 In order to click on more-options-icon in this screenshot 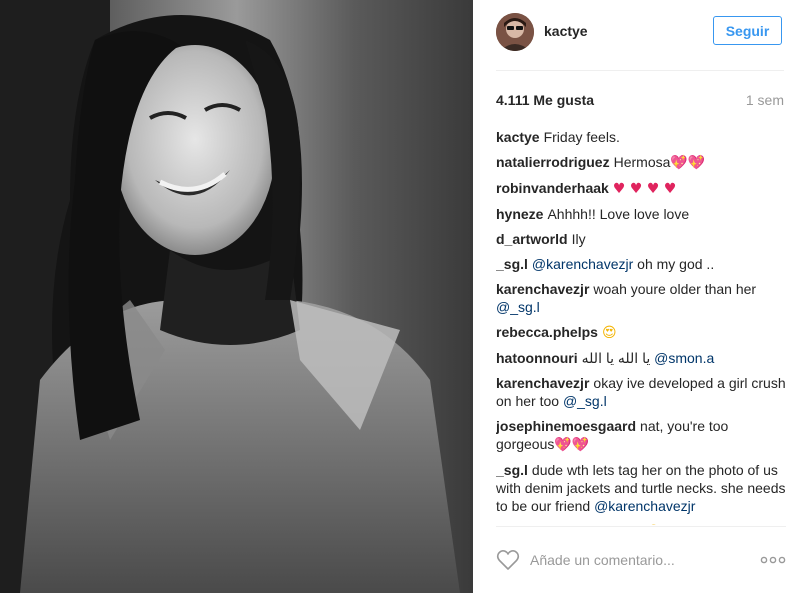, I will do `click(773, 560)`.